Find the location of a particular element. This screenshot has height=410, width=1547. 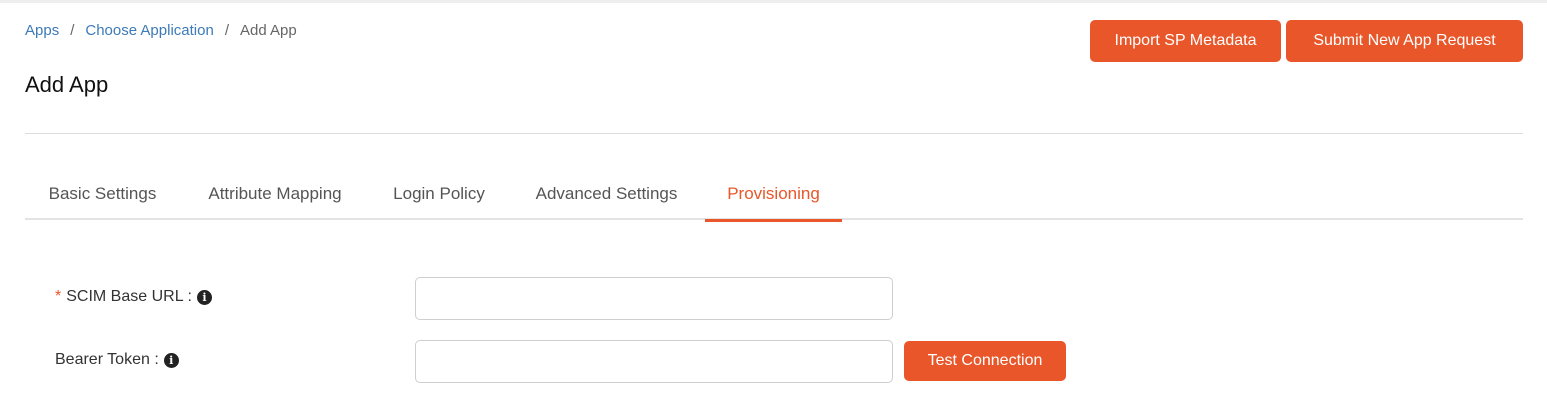

tab-login-policy: Login Policy is located at coordinates (439, 194).